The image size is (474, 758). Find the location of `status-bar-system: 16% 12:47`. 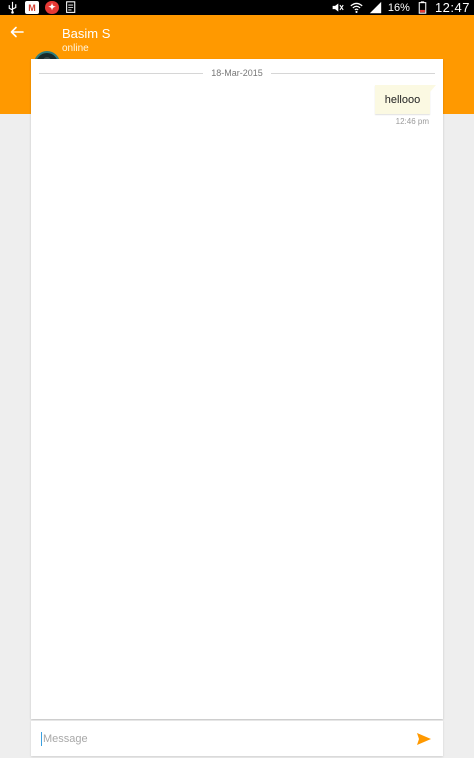

status-bar-system: 16% 12:47 is located at coordinates (400, 7).